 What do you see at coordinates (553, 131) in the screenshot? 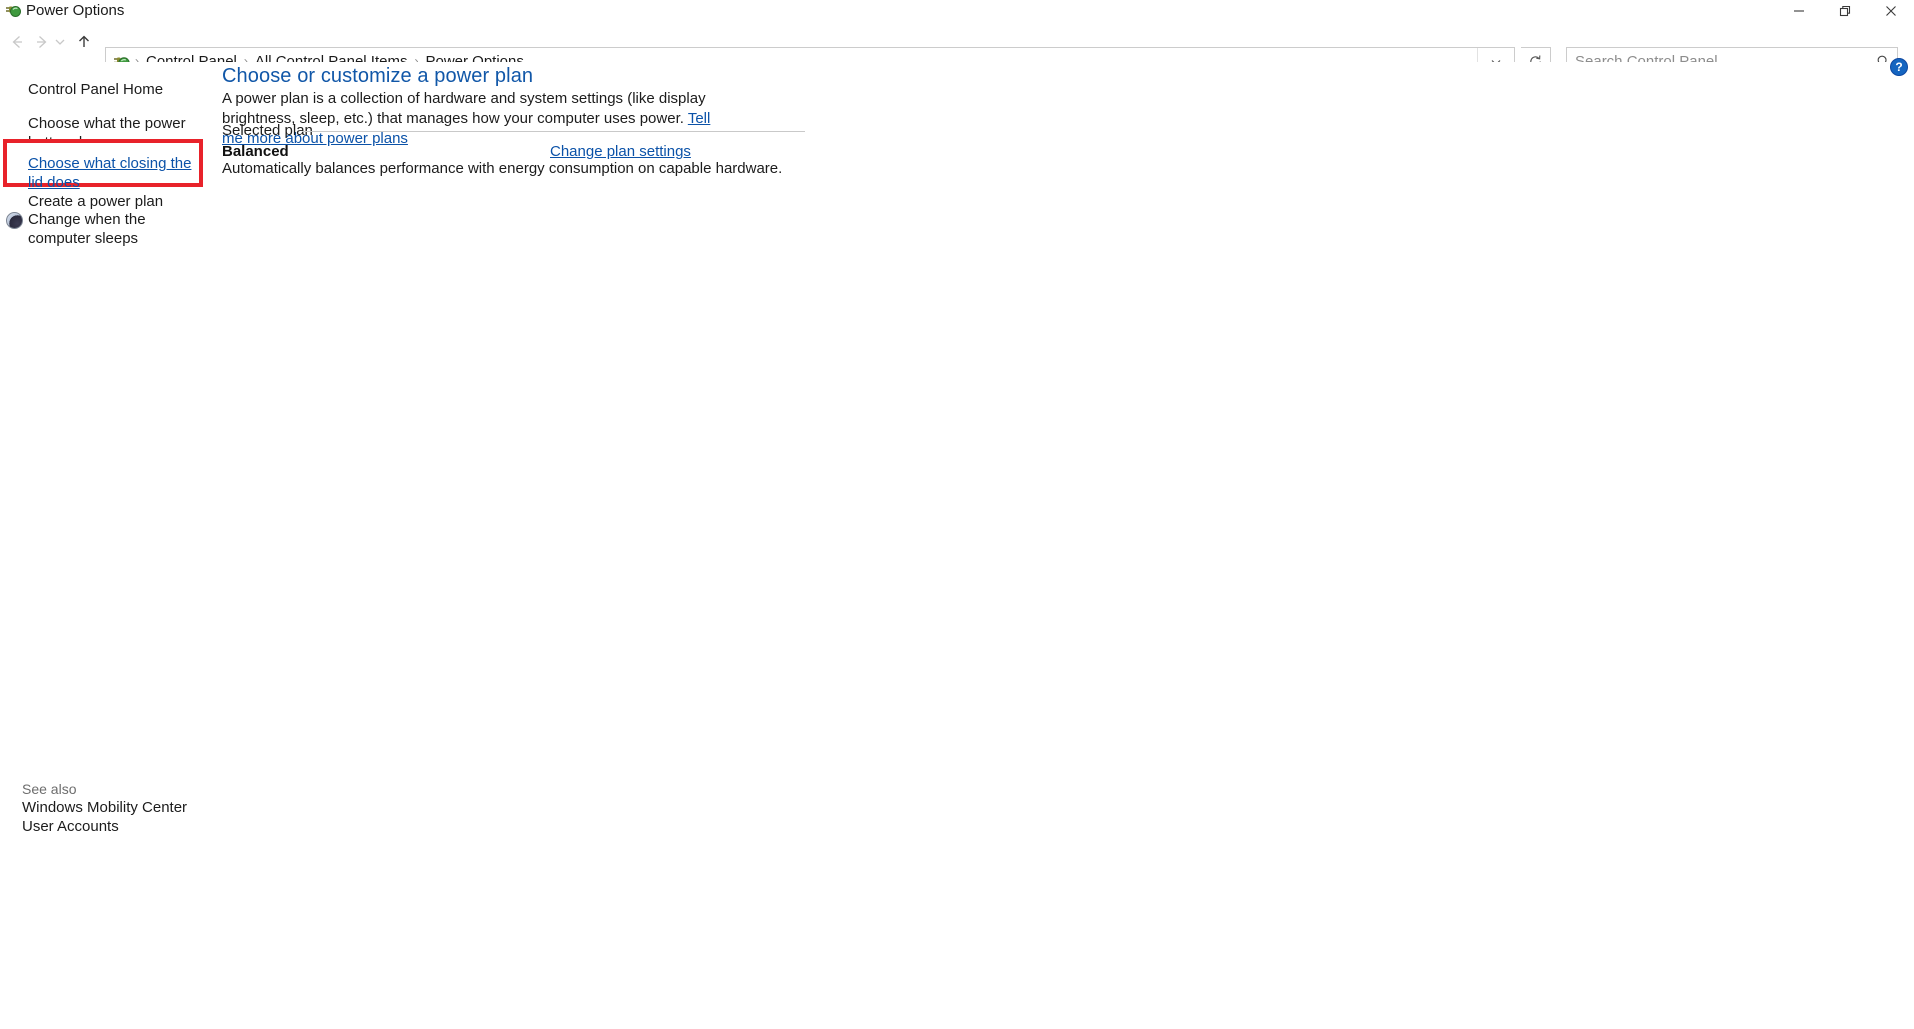
I see `section-divider` at bounding box center [553, 131].